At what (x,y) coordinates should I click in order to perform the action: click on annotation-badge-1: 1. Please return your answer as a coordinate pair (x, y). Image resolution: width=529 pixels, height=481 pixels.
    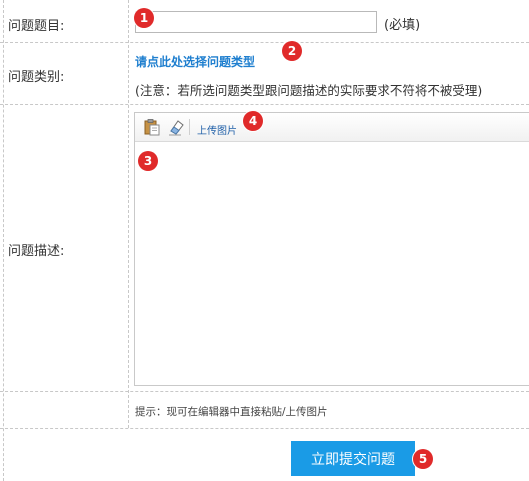
    Looking at the image, I should click on (144, 18).